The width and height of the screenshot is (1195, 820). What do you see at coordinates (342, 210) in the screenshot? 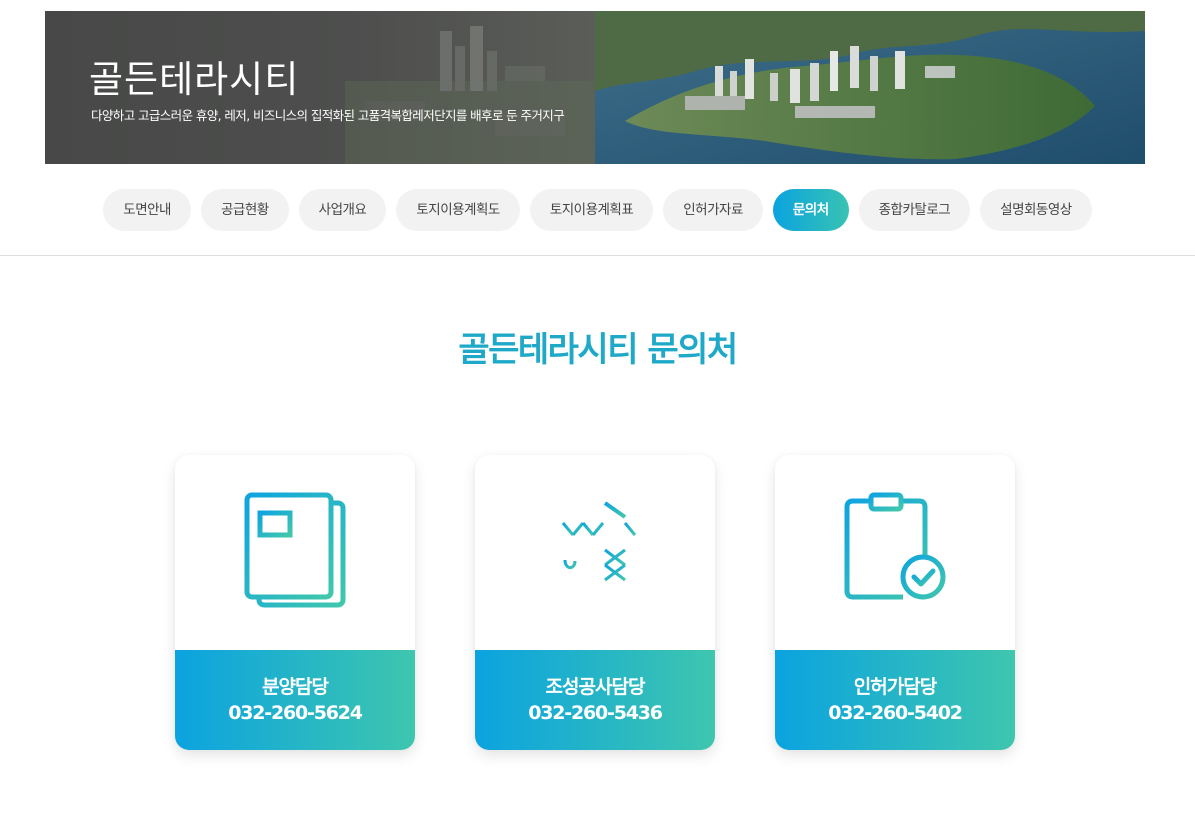
I see `tab-project-overview: 사업개요` at bounding box center [342, 210].